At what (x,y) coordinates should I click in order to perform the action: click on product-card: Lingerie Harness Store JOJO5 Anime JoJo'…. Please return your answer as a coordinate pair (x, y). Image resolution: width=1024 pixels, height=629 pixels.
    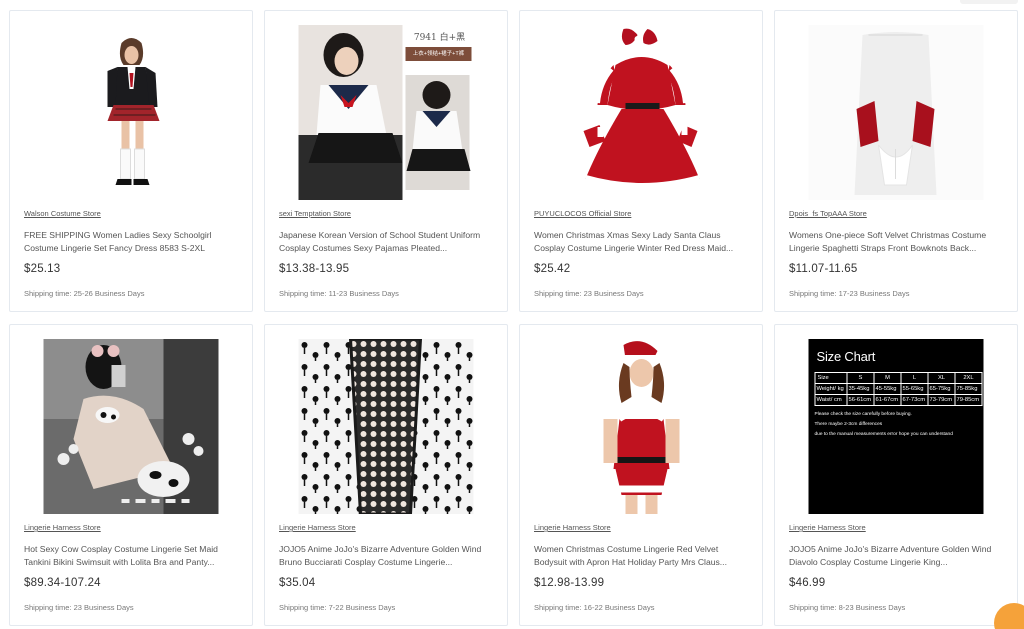
    Looking at the image, I should click on (386, 475).